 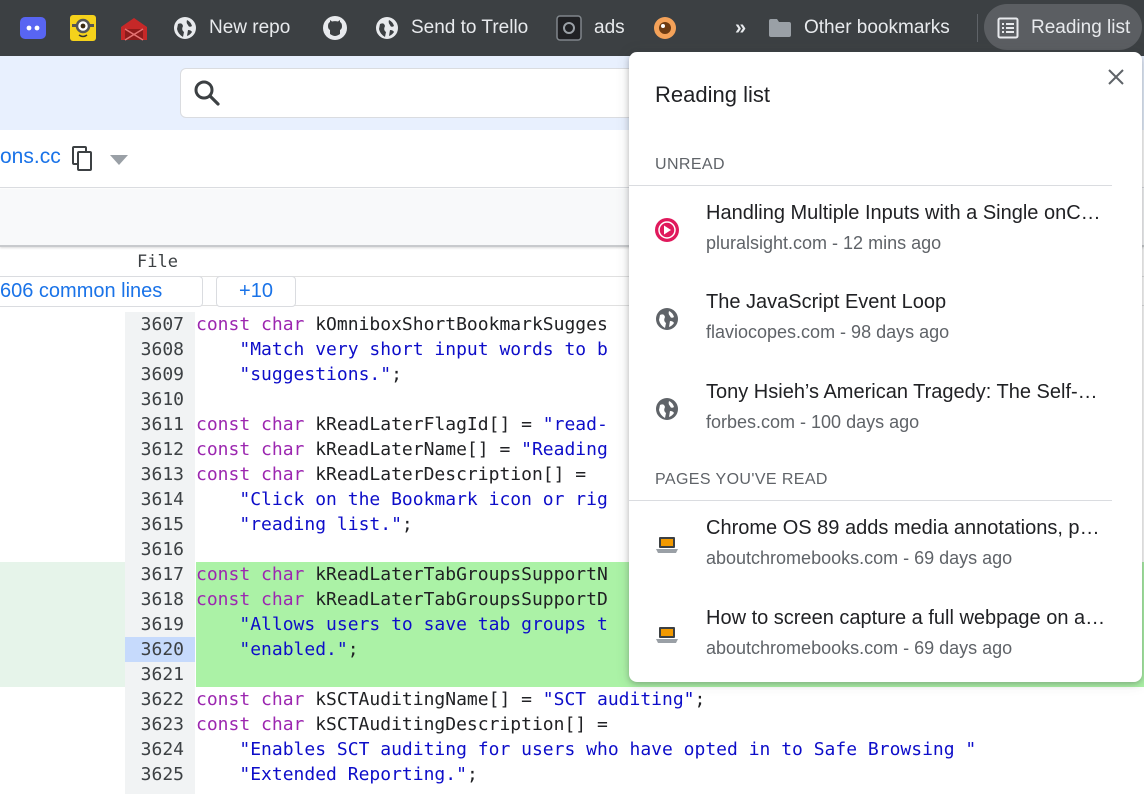 I want to click on bookmark-minion, so click(x=83, y=28).